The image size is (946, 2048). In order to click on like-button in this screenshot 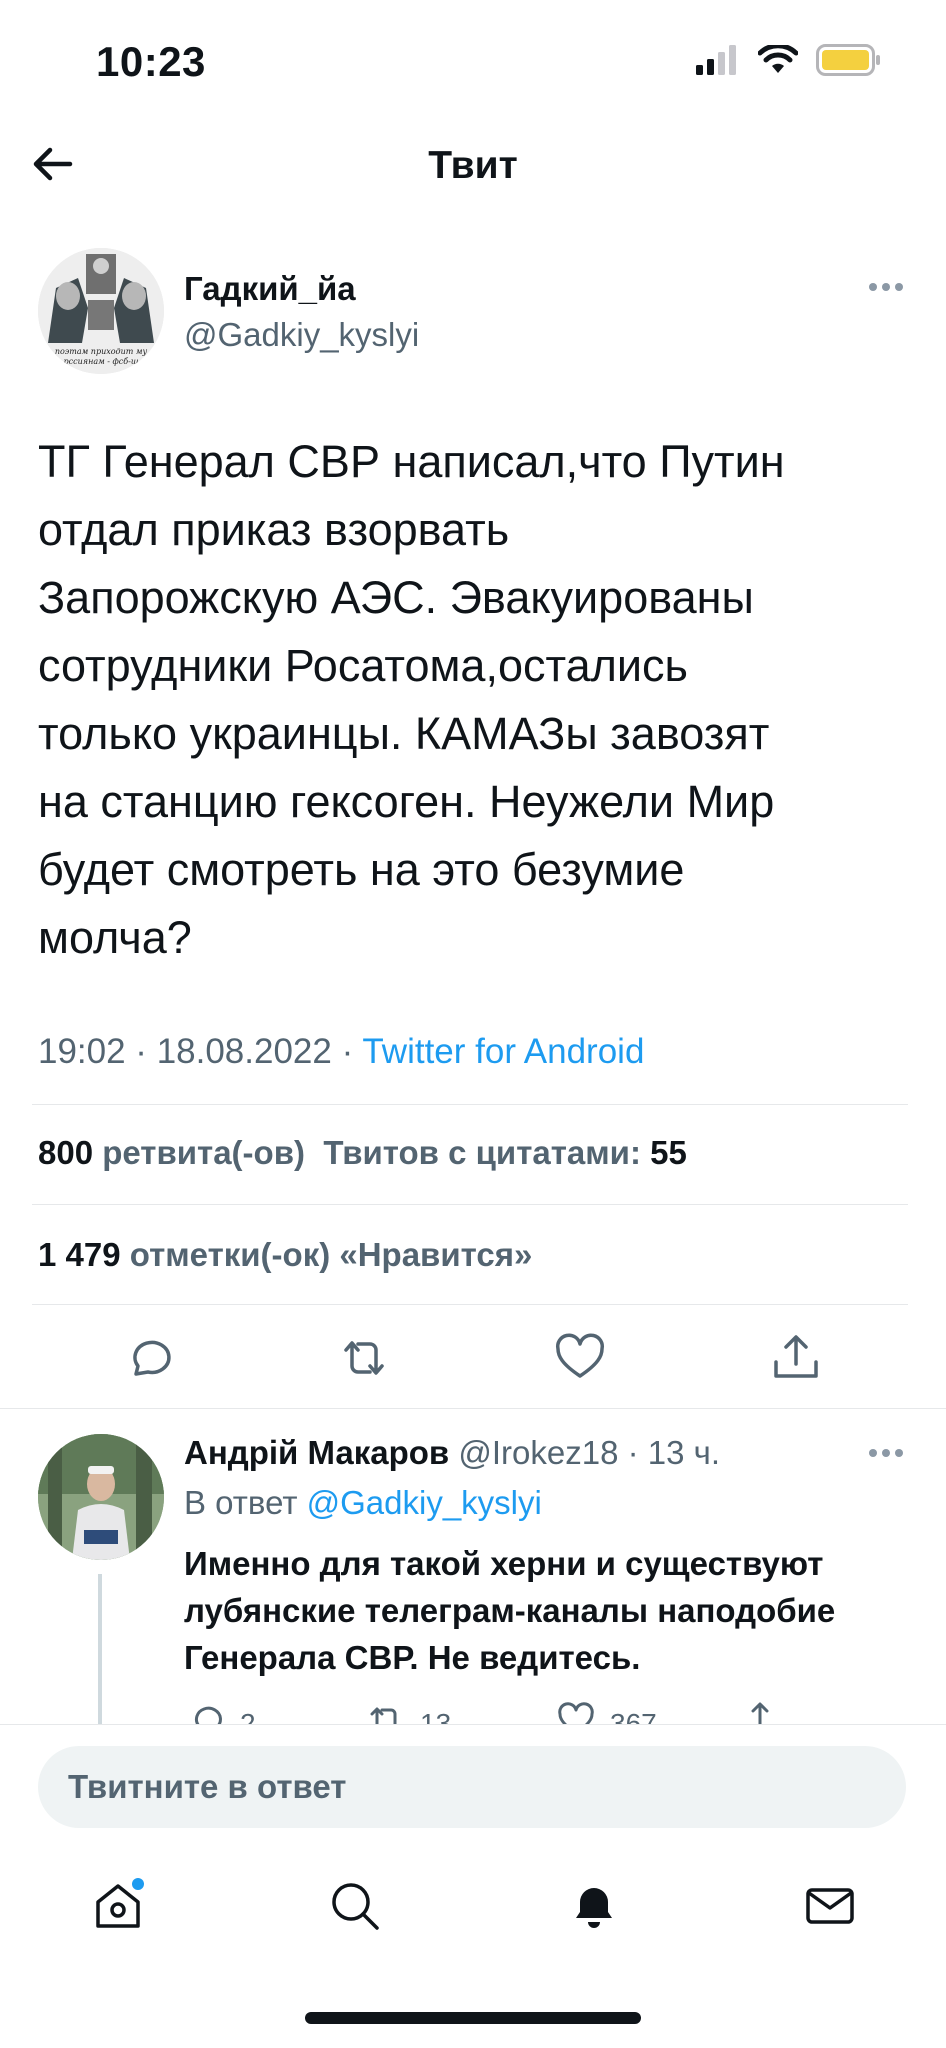, I will do `click(580, 1358)`.